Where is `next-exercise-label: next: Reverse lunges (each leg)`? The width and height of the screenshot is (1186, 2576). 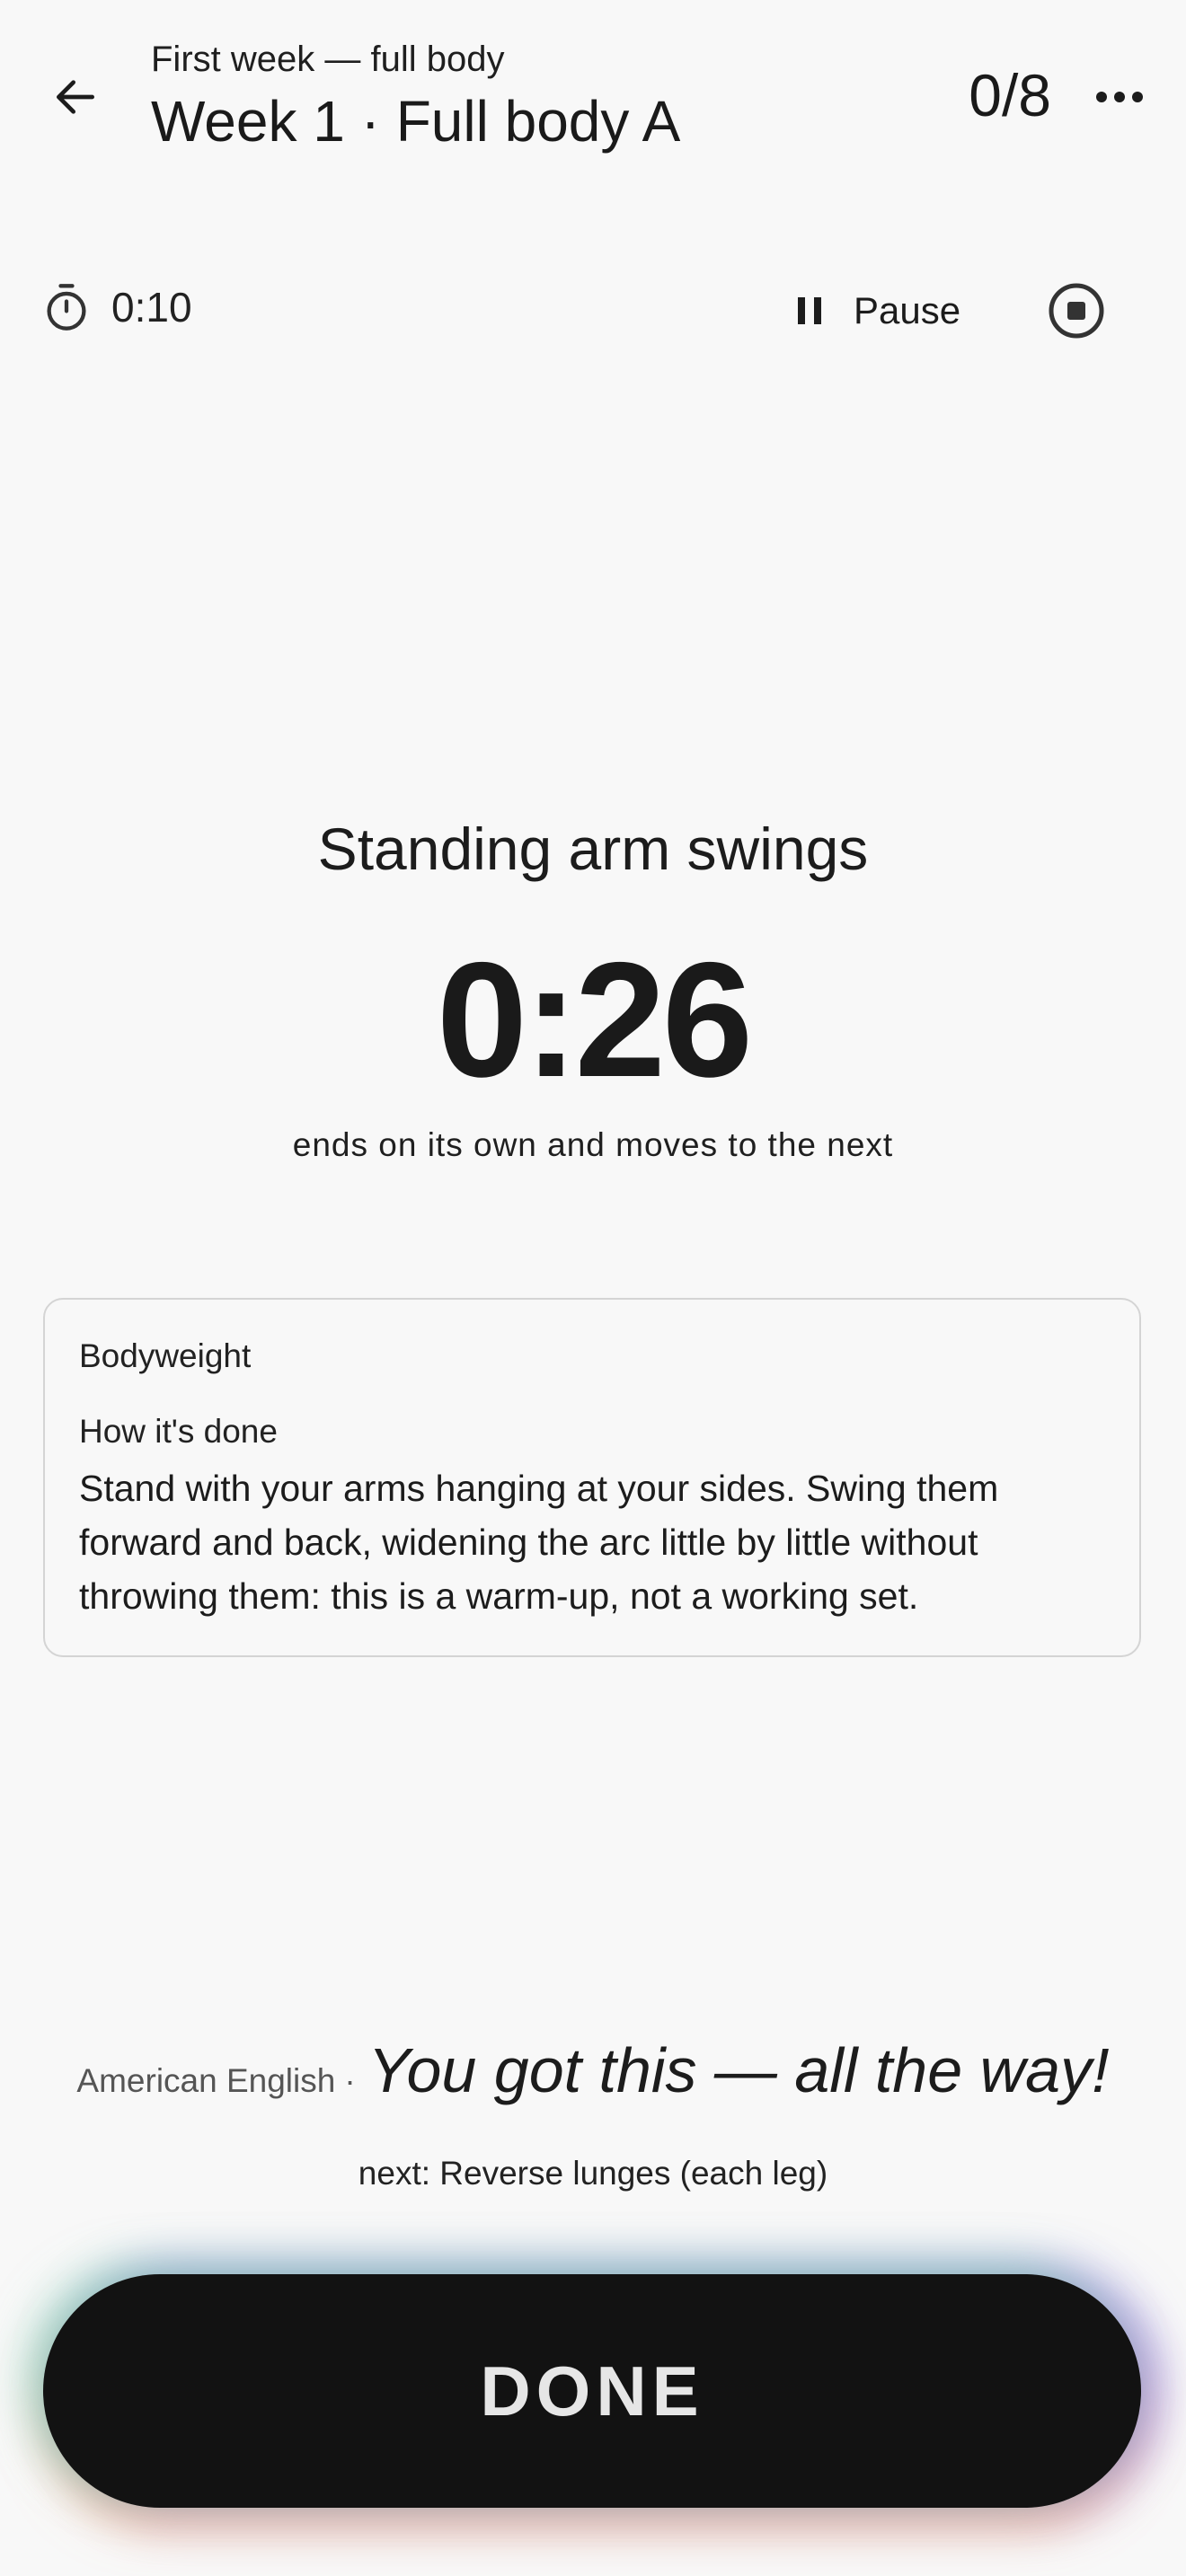
next-exercise-label: next: Reverse lunges (each leg) is located at coordinates (593, 2173).